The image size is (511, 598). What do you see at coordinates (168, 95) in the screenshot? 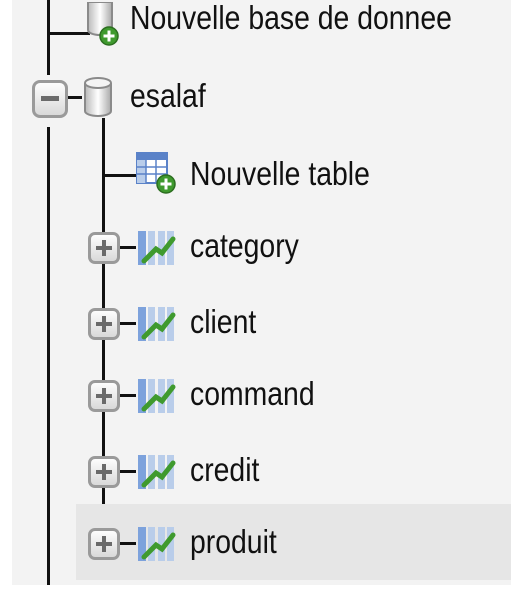
I see `tree-item-label: esalaf` at bounding box center [168, 95].